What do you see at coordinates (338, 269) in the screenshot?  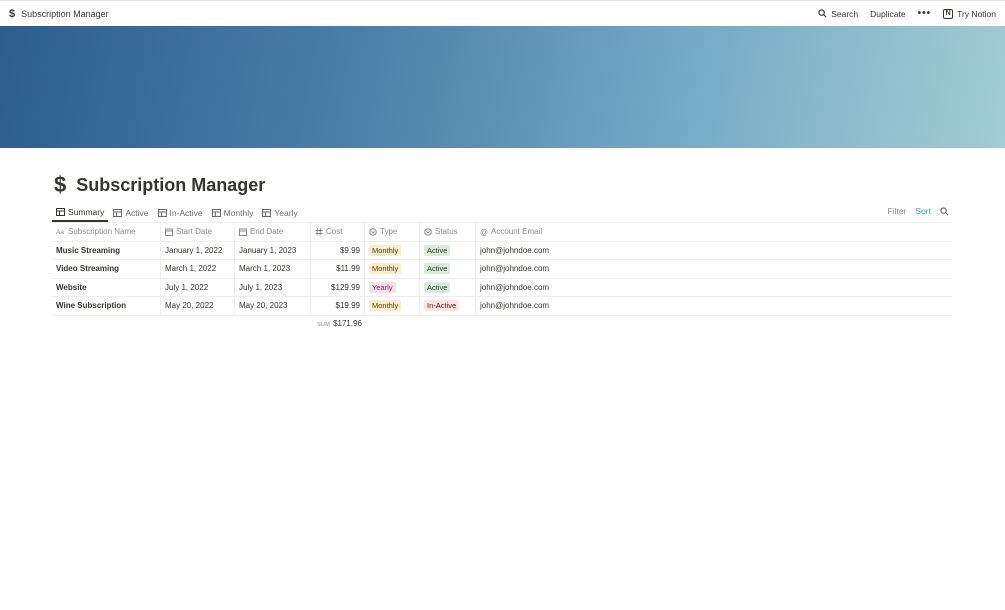 I see `cell-cost: $11.99` at bounding box center [338, 269].